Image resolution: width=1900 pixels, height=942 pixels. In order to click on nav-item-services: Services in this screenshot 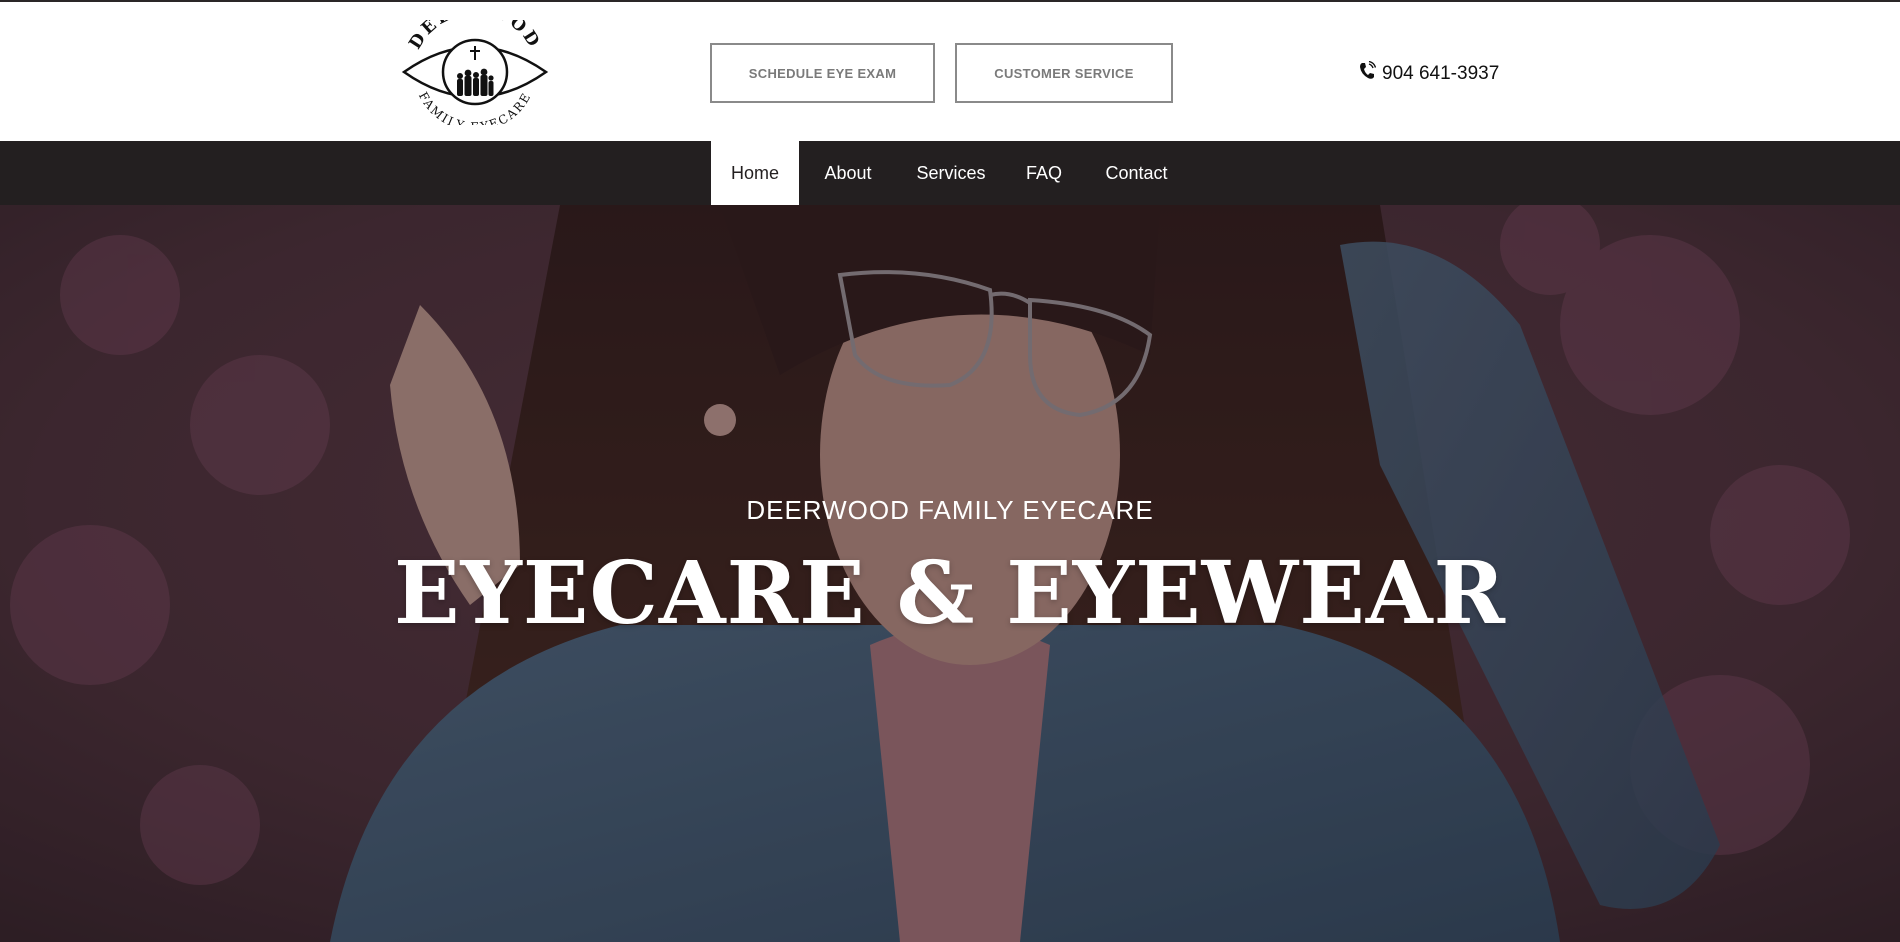, I will do `click(951, 173)`.